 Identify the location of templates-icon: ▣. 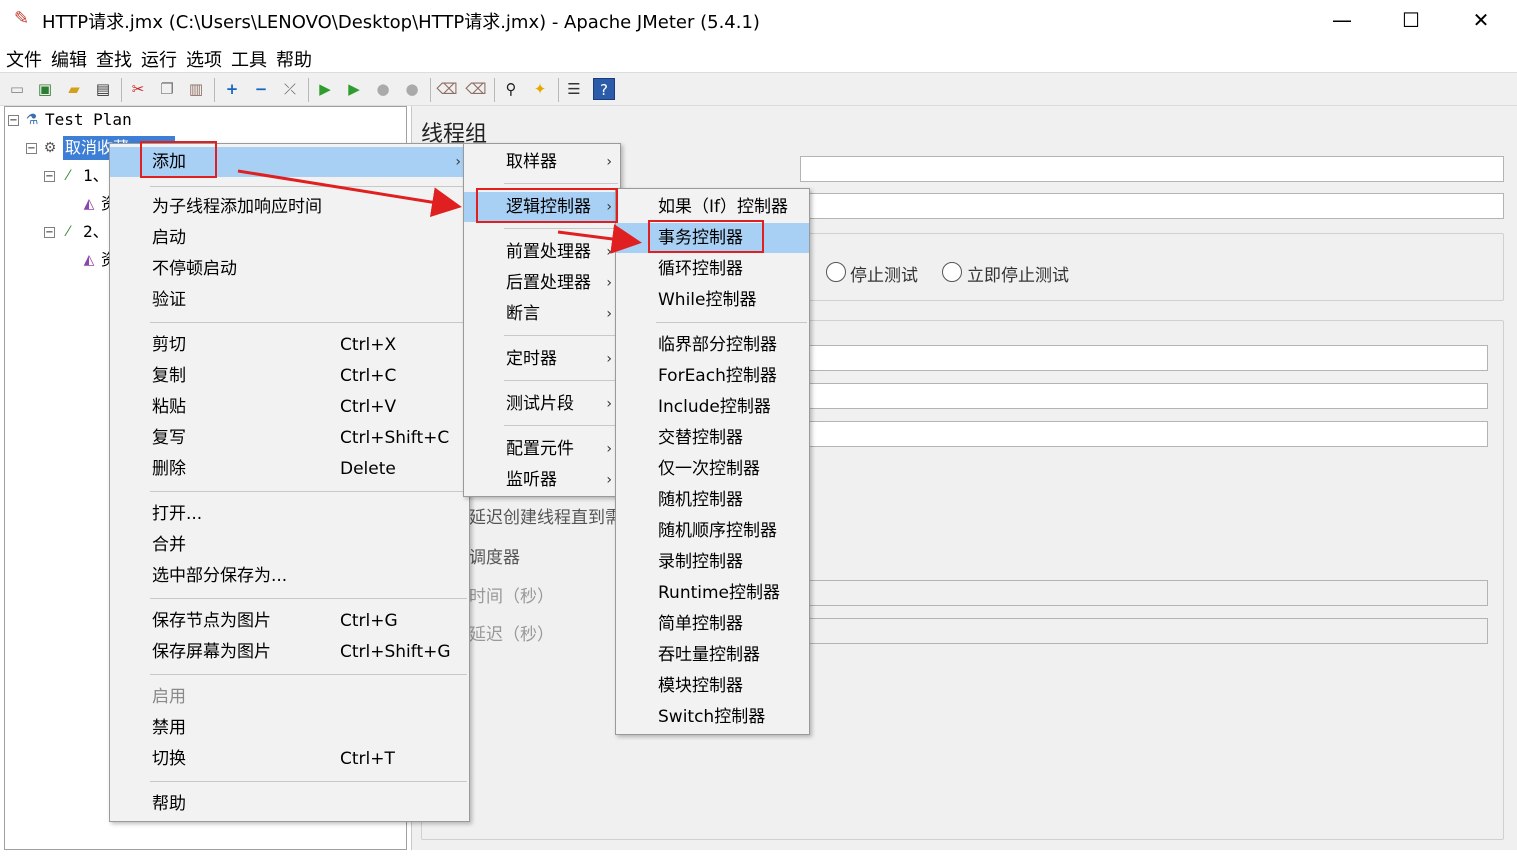
(45, 89).